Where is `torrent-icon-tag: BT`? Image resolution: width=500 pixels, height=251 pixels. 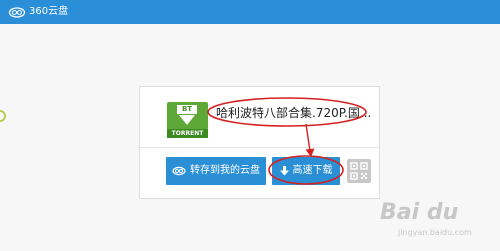 torrent-icon-tag: BT is located at coordinates (187, 109).